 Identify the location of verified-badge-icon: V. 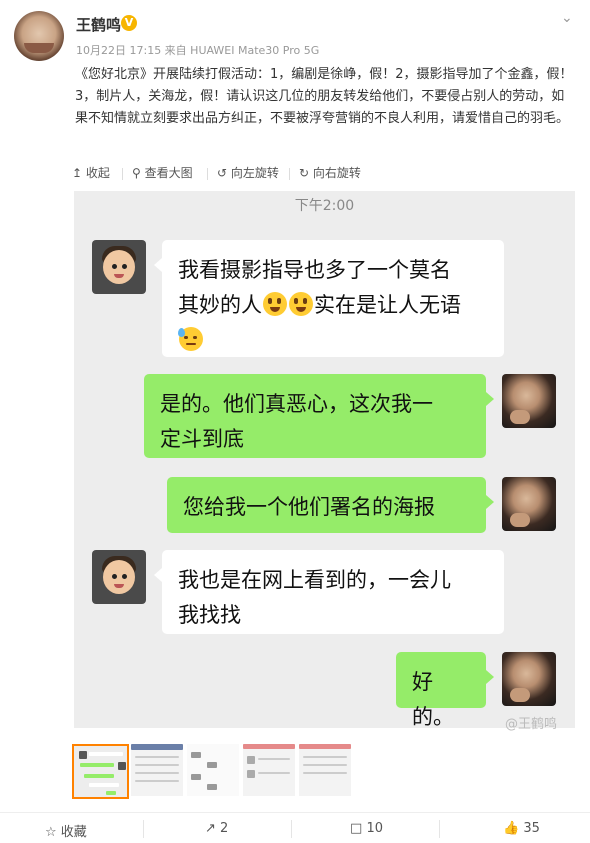
(129, 23).